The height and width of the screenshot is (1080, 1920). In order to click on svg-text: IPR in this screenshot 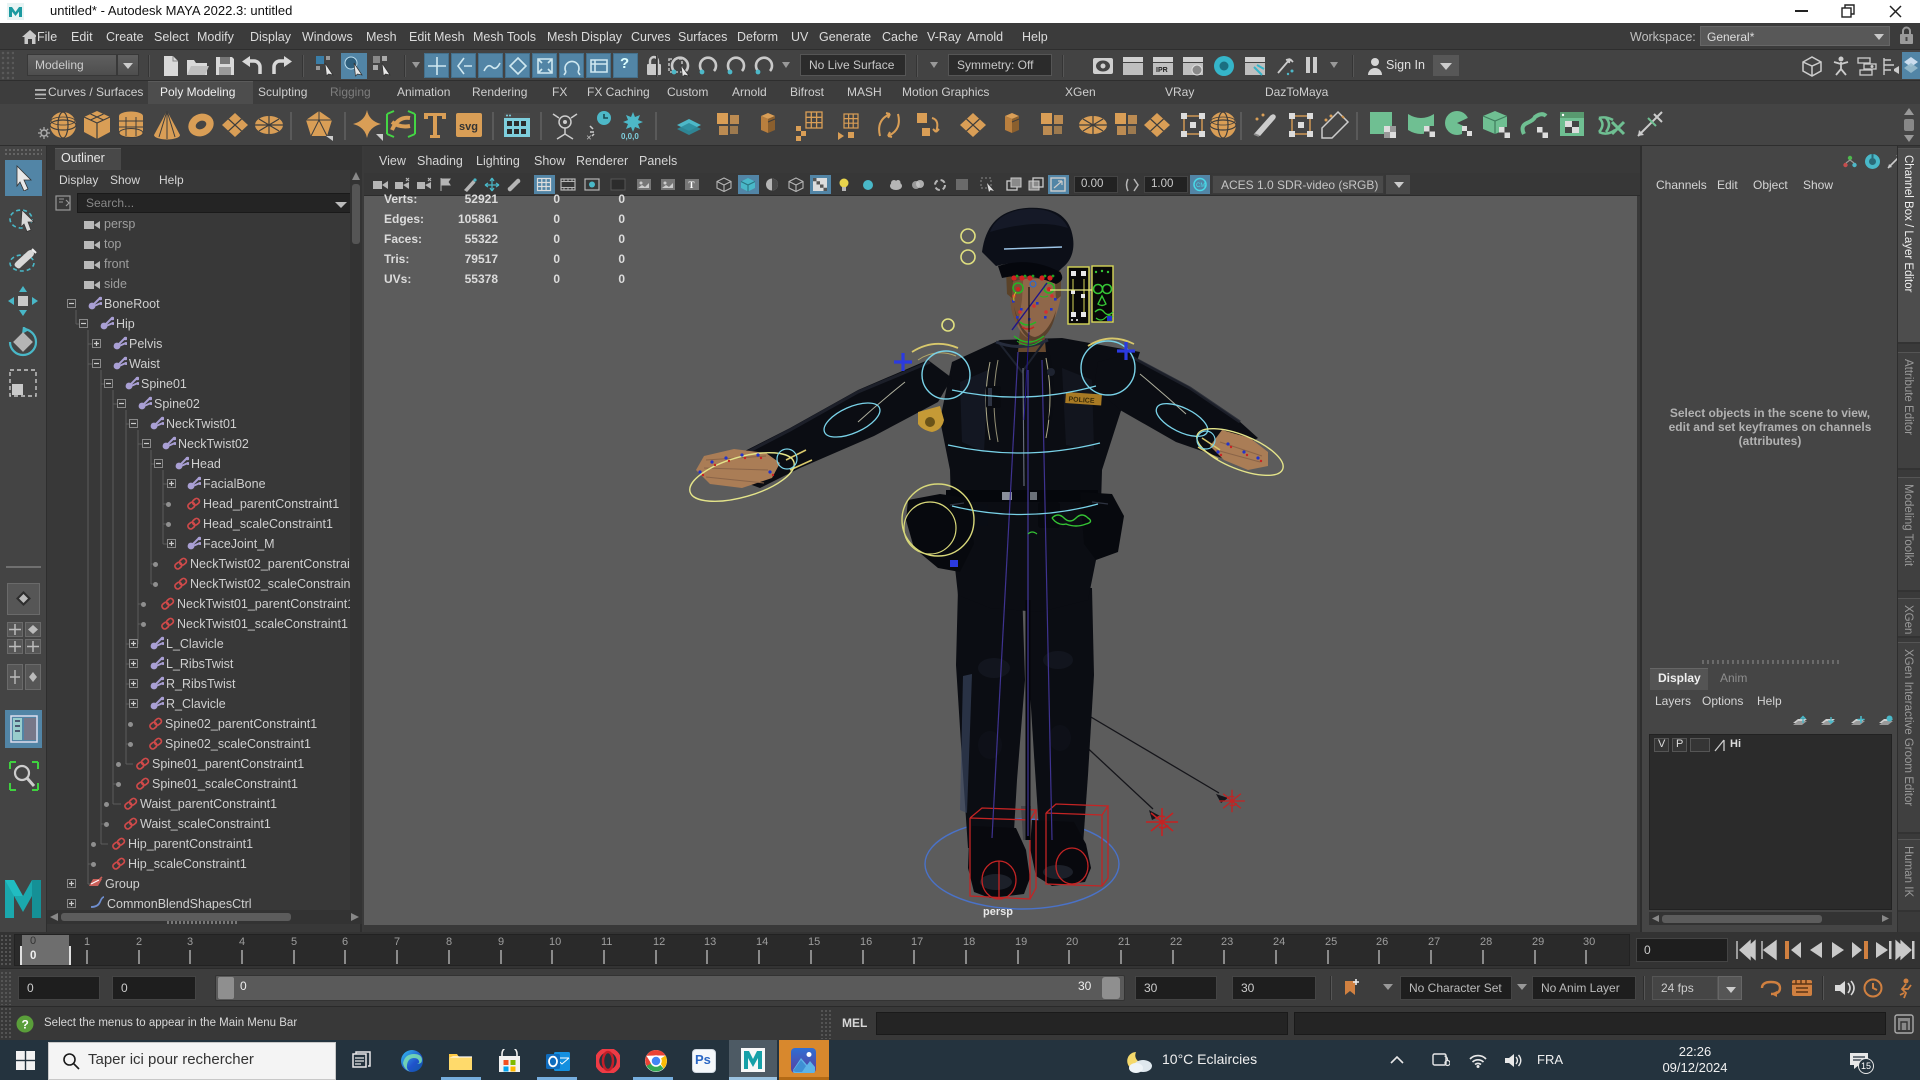, I will do `click(1162, 70)`.